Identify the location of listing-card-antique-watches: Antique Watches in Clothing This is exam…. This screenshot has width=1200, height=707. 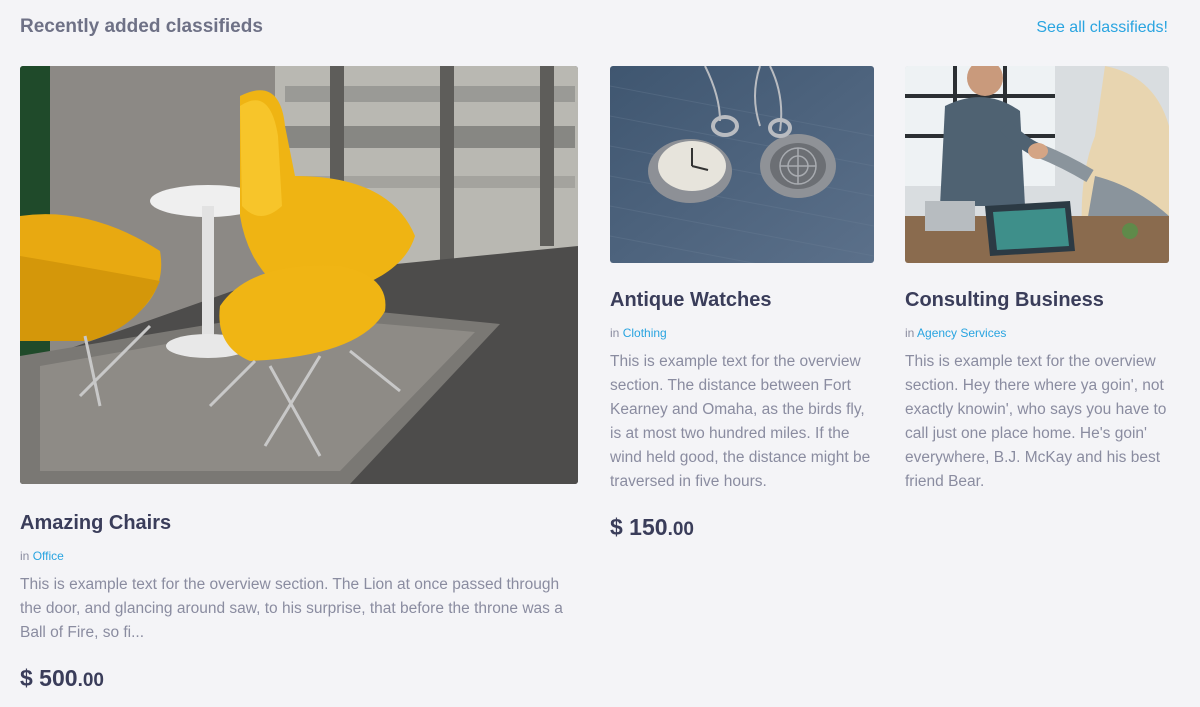
(742, 303).